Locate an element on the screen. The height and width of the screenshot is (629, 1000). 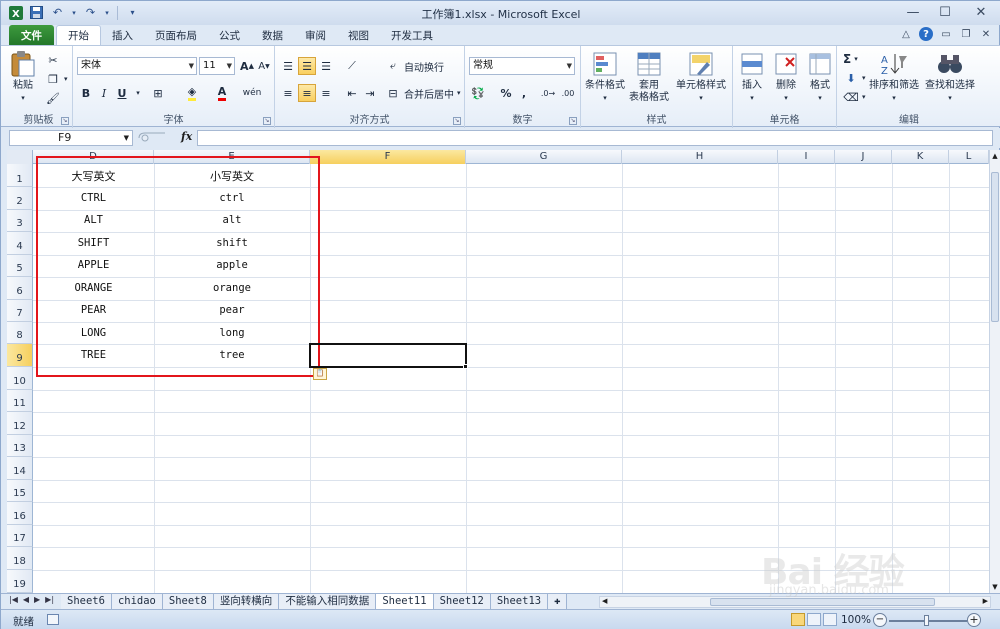
tab-page-layout: 页面布局 is located at coordinates (176, 35).